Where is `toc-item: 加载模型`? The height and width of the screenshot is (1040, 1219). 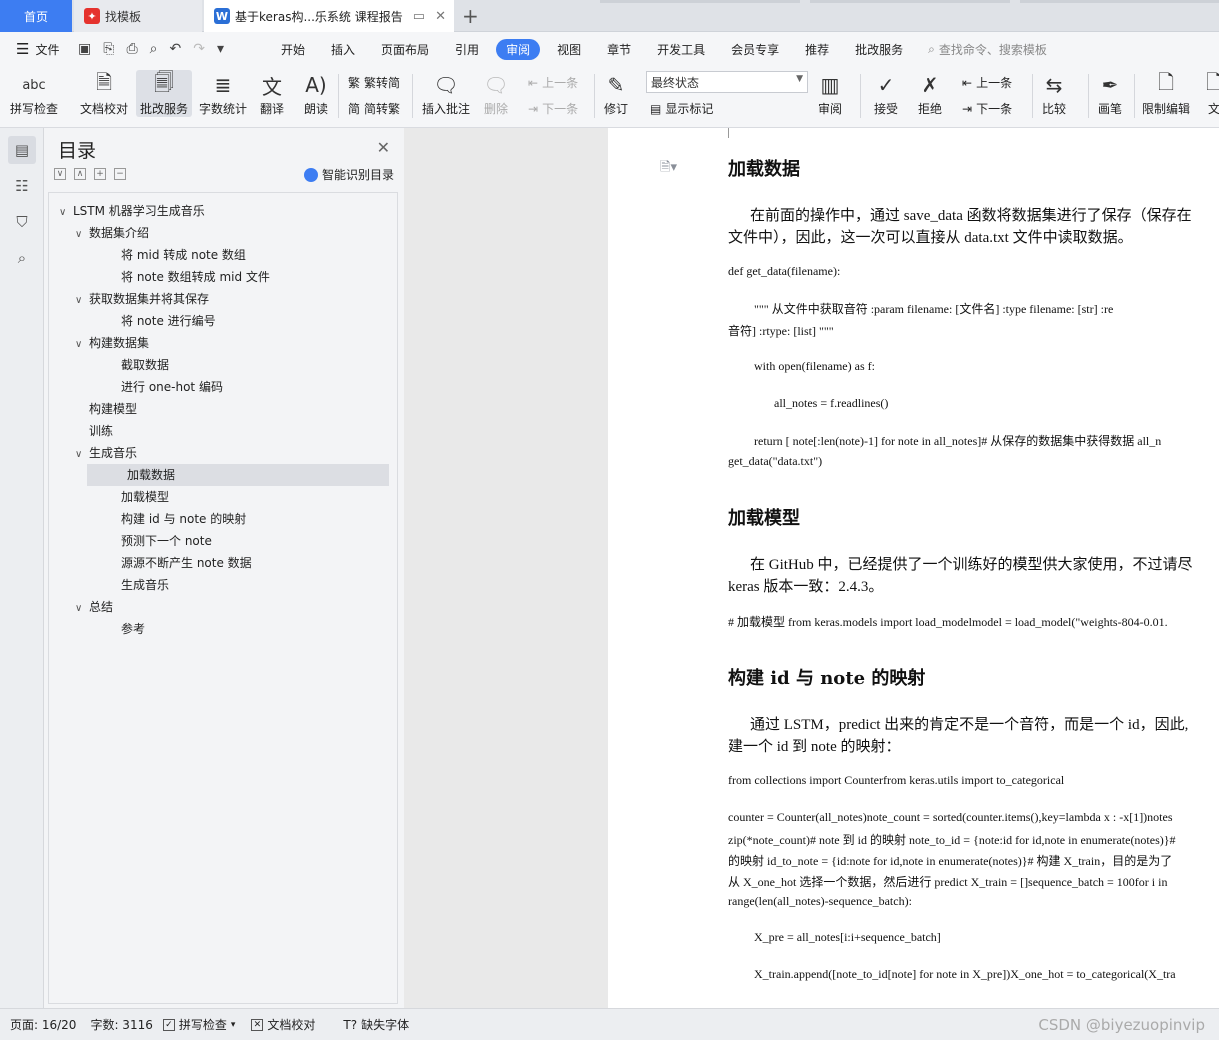
toc-item: 加载模型 is located at coordinates (145, 497).